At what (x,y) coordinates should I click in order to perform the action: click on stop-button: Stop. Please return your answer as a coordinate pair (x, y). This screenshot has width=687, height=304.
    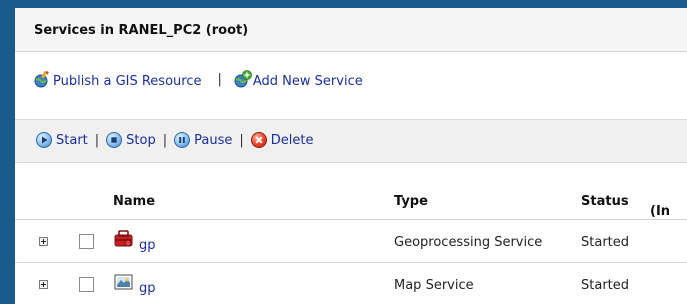
    Looking at the image, I should click on (131, 140).